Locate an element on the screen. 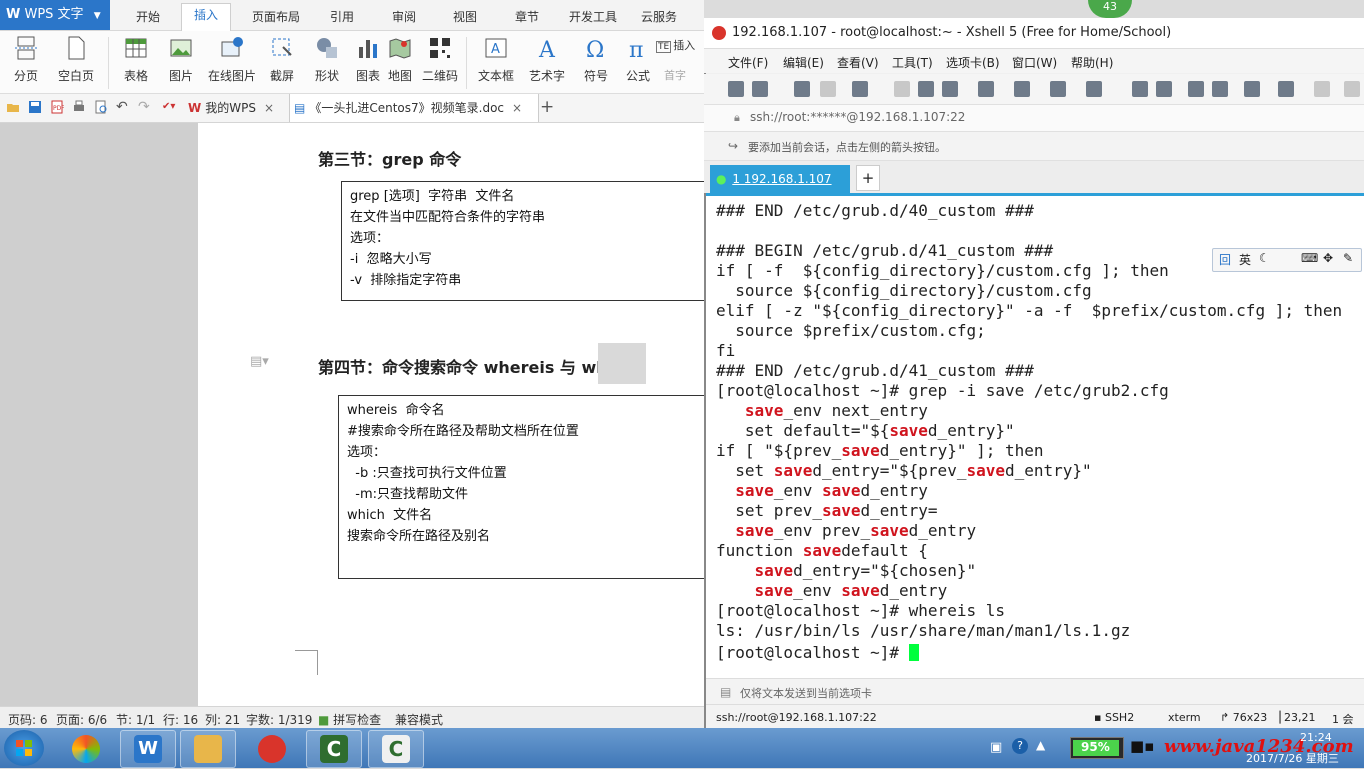  ime-mode-label: 英 is located at coordinates (1245, 259).